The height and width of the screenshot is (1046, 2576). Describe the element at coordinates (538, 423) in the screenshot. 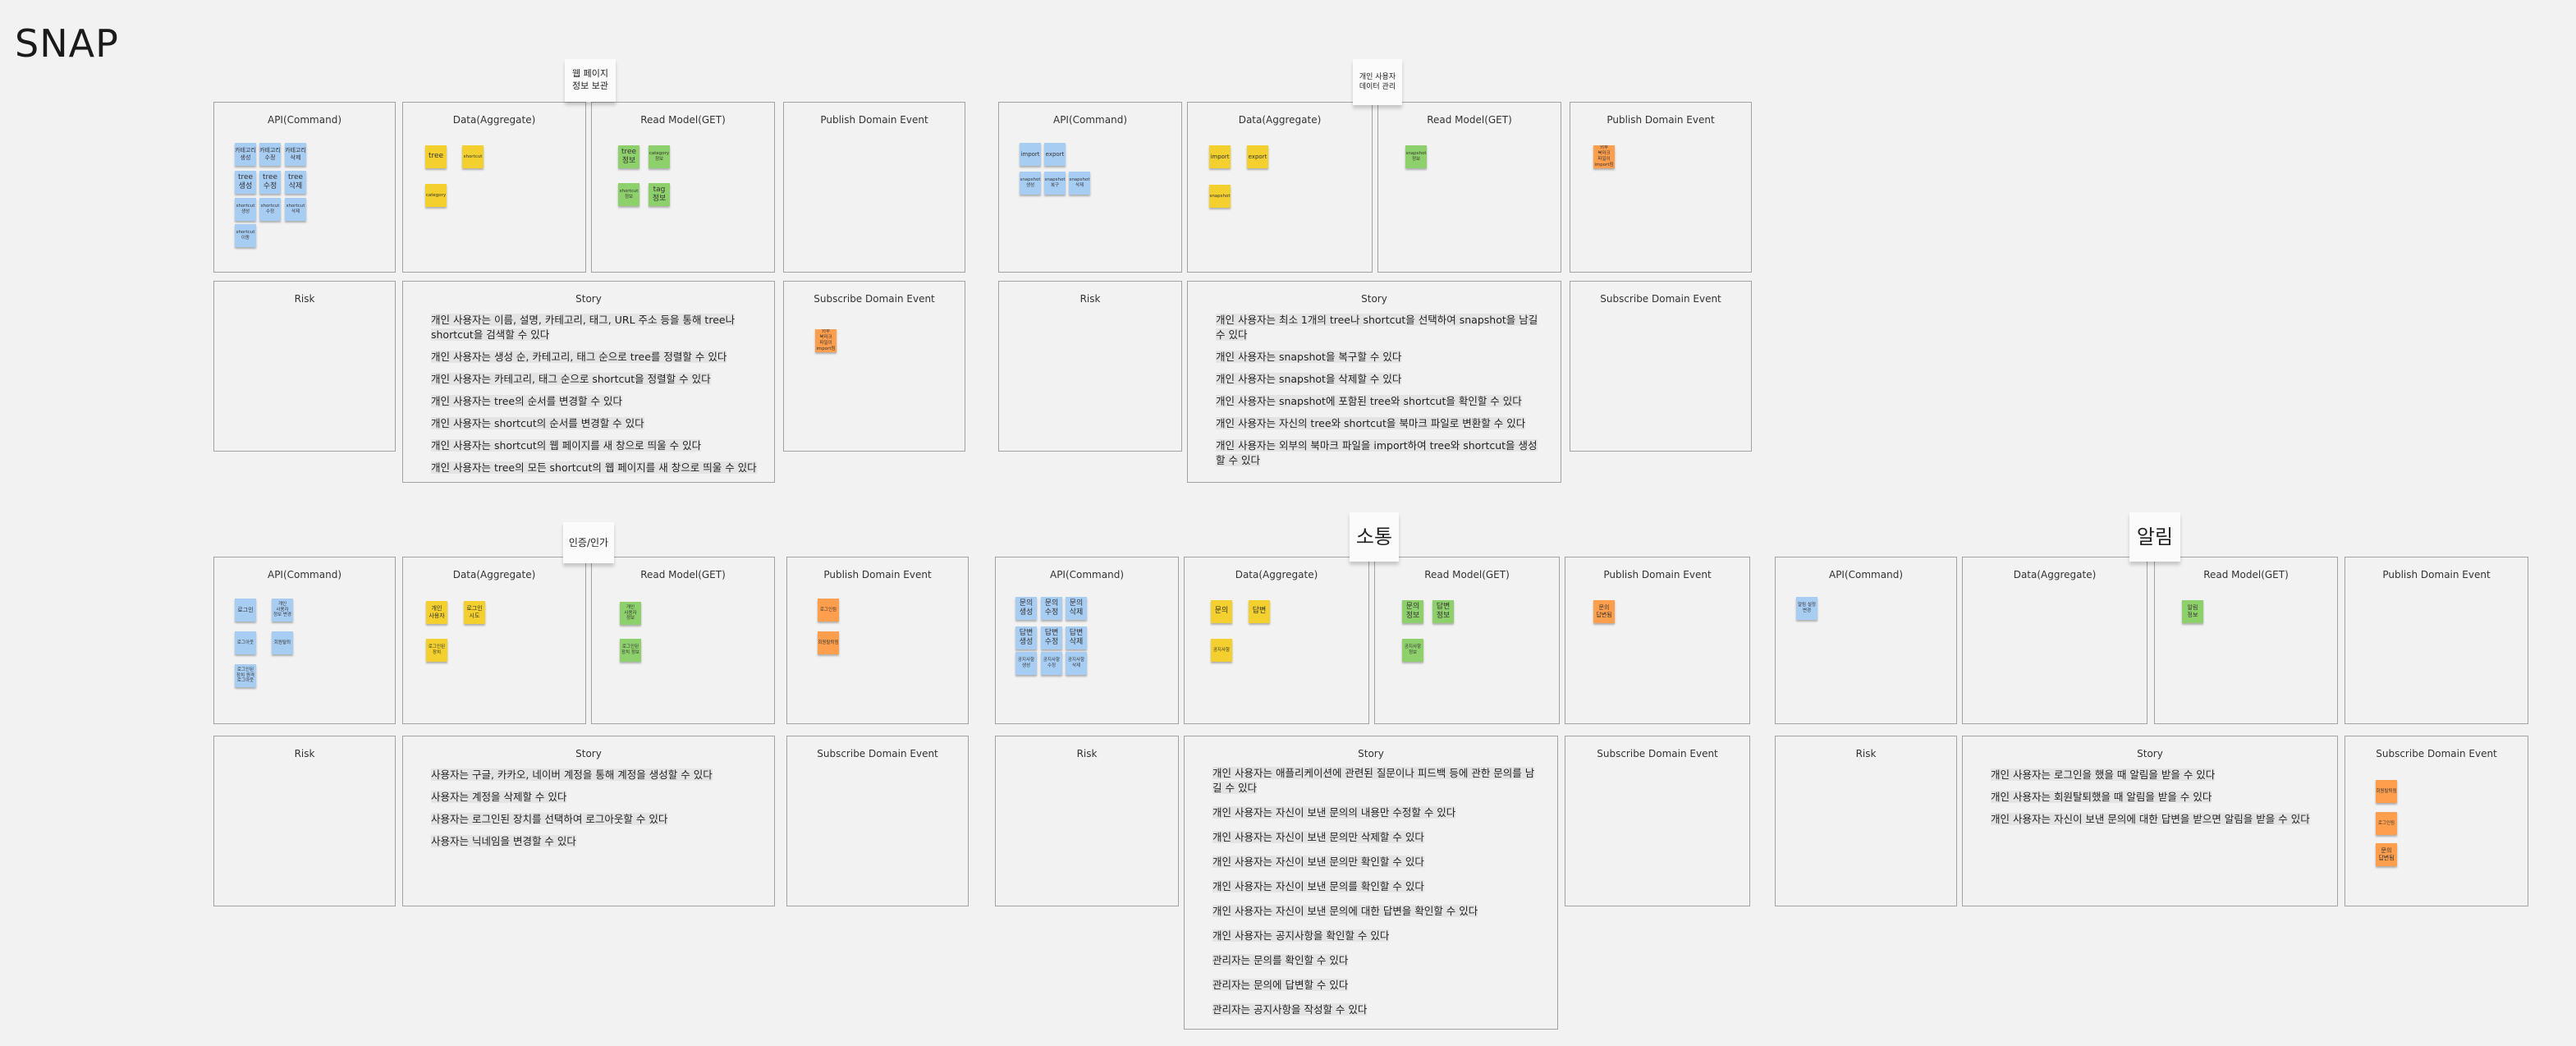

I see `story-item: 개인 사용자는 shortcut의 순서를 변경할 수 있다` at that location.